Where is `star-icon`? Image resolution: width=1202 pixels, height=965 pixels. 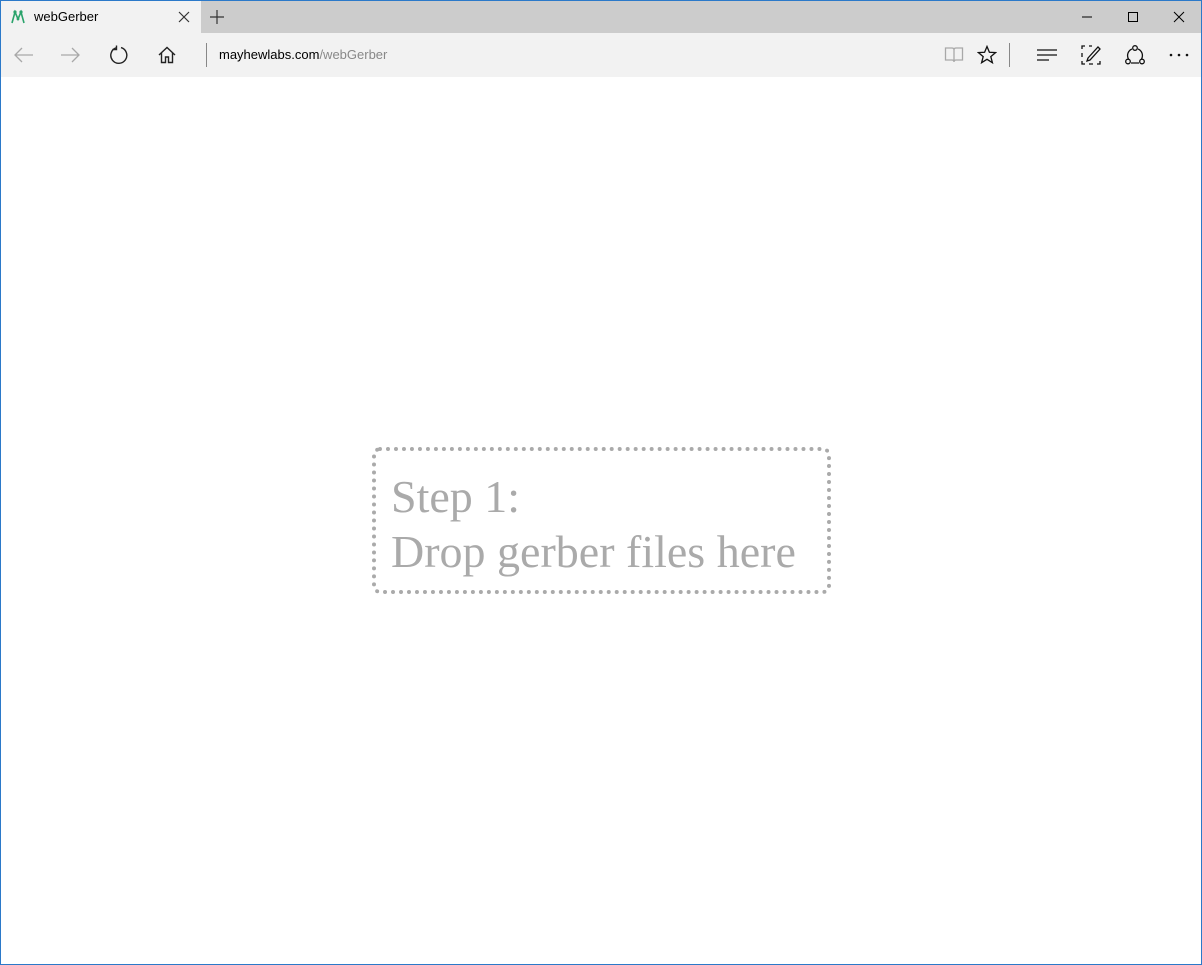
star-icon is located at coordinates (987, 55).